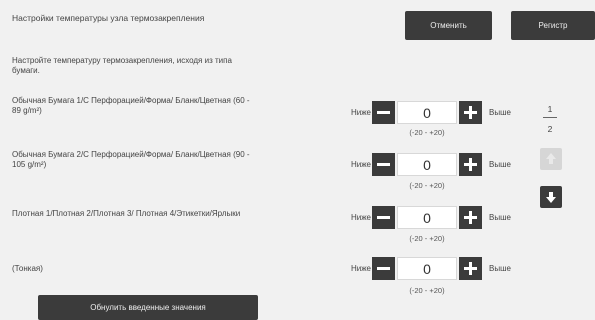  I want to click on reset-values-button: Обнулить введенные значения, so click(148, 307).